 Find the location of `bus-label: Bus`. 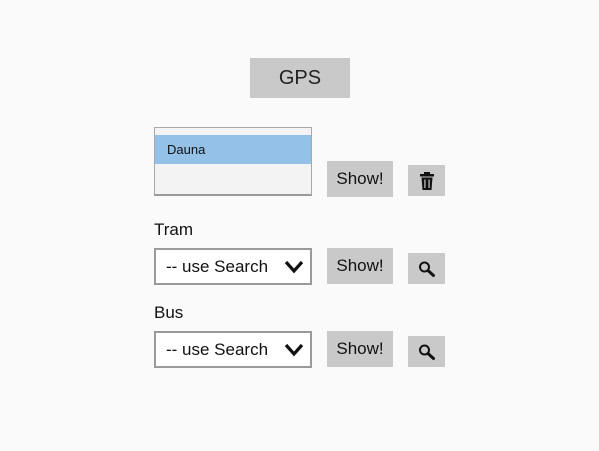

bus-label: Bus is located at coordinates (169, 312).